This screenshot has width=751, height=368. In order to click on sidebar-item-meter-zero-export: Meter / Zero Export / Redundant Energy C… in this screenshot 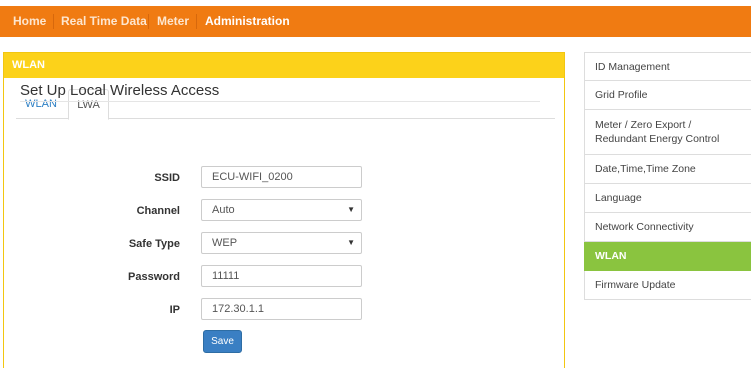, I will do `click(667, 132)`.